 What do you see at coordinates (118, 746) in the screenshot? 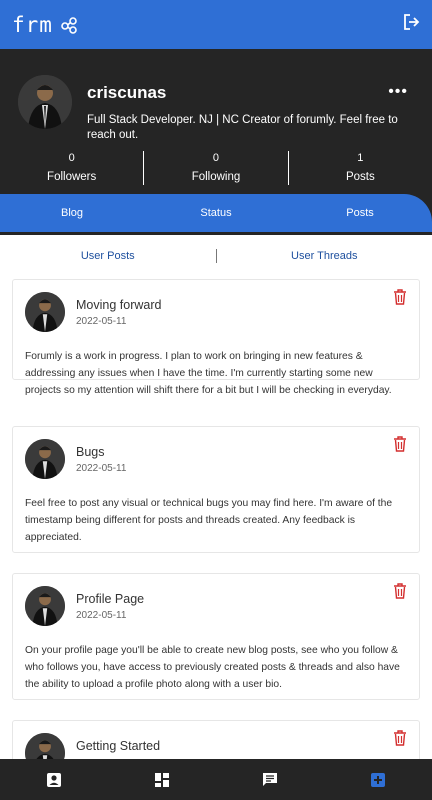
I see `post-title: Getting Started` at bounding box center [118, 746].